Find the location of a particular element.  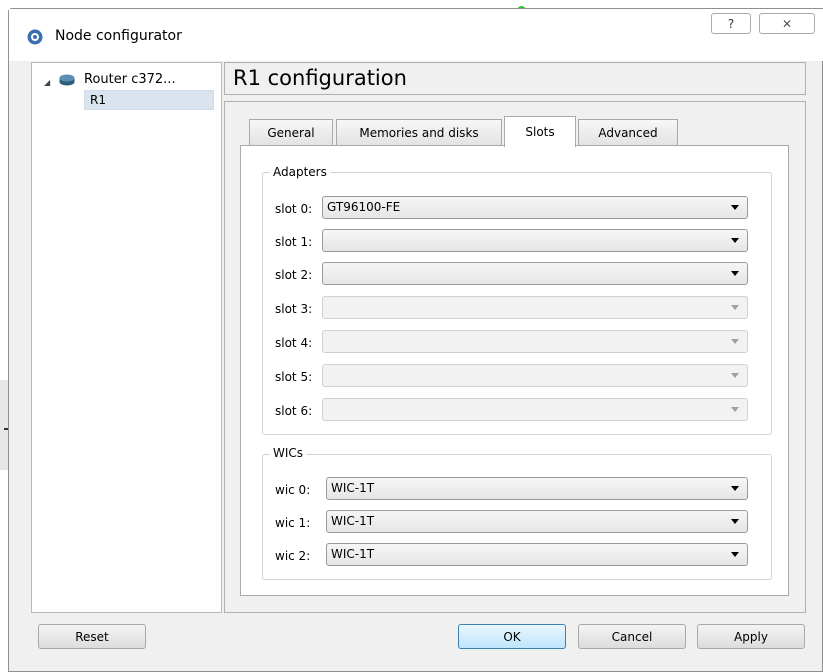

slot-1-label: slot 1: is located at coordinates (294, 242).